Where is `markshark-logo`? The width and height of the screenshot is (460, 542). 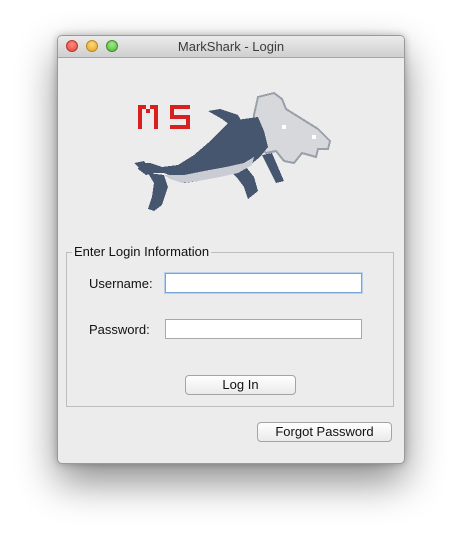 markshark-logo is located at coordinates (234, 155).